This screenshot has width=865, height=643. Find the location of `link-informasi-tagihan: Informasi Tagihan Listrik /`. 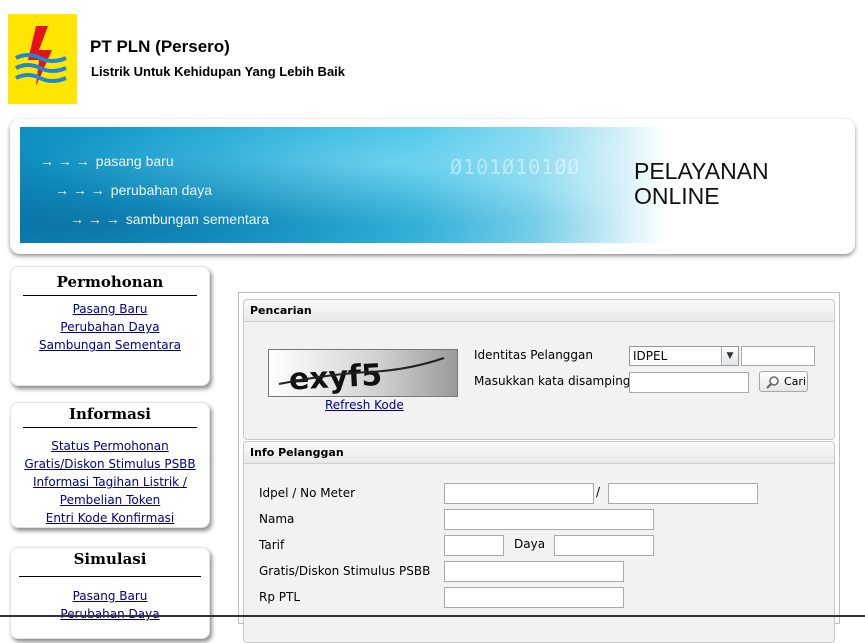

link-informasi-tagihan: Informasi Tagihan Listrik / is located at coordinates (110, 482).